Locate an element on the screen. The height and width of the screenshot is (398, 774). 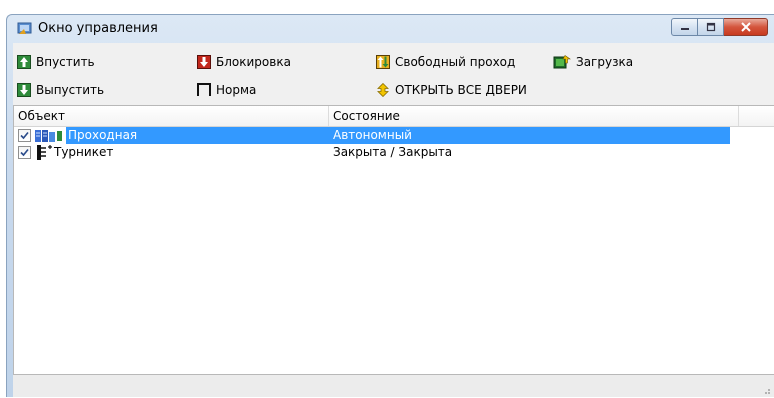
free-pass-label: Свободный проход is located at coordinates (455, 62).